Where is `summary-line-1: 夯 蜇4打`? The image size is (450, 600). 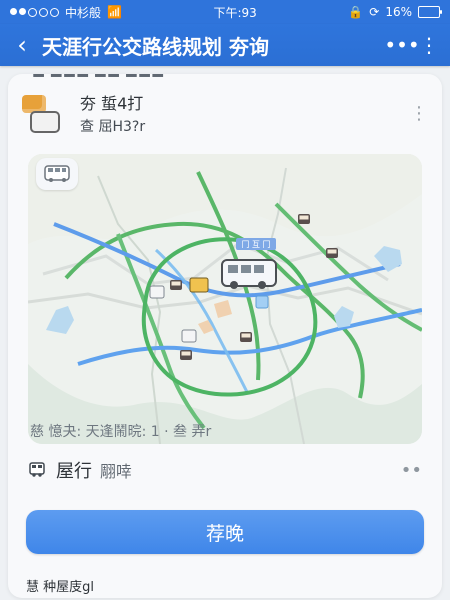 summary-line-1: 夯 蜇4打 is located at coordinates (112, 103).